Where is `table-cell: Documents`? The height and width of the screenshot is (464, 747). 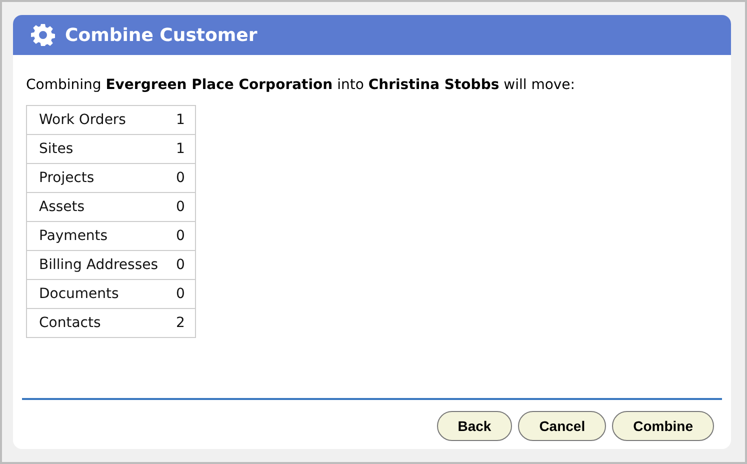 table-cell: Documents is located at coordinates (97, 294).